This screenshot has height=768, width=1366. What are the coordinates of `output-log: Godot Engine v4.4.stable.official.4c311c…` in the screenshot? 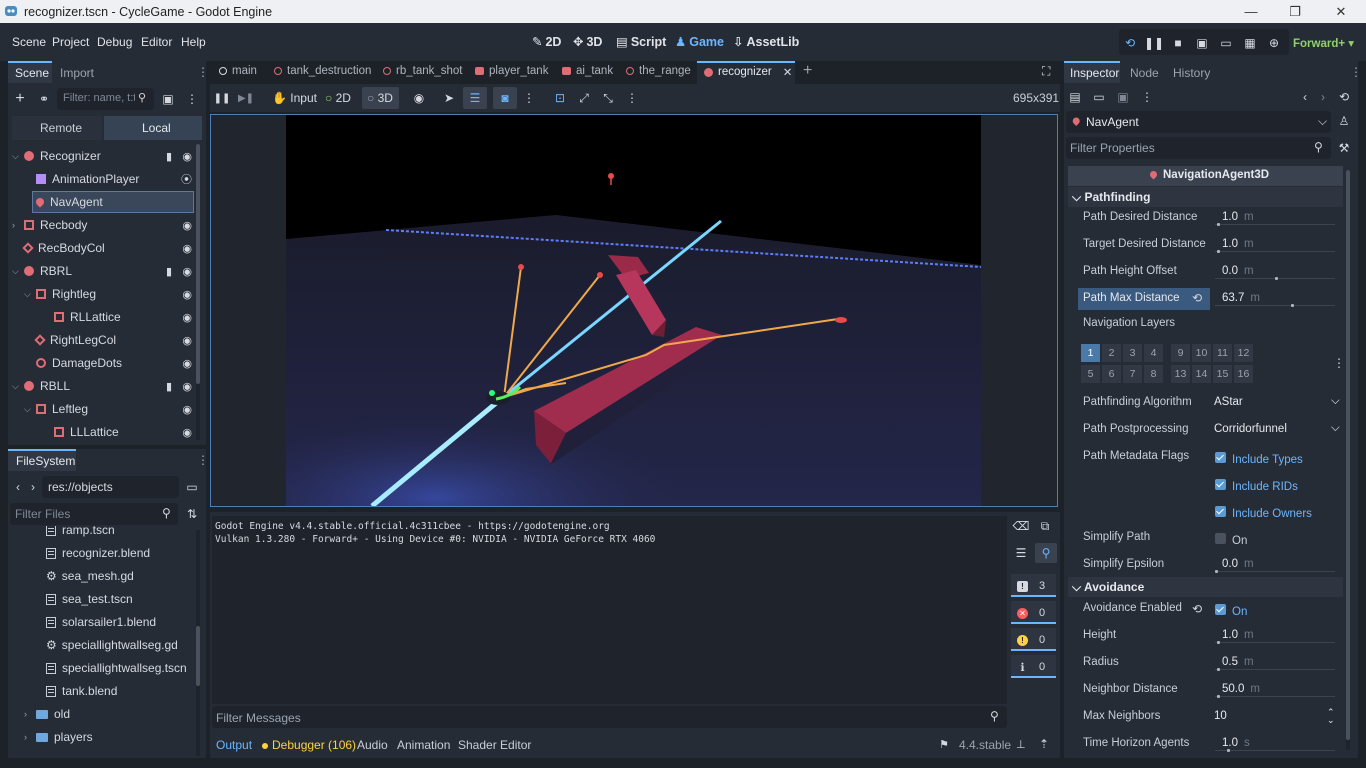 It's located at (609, 610).